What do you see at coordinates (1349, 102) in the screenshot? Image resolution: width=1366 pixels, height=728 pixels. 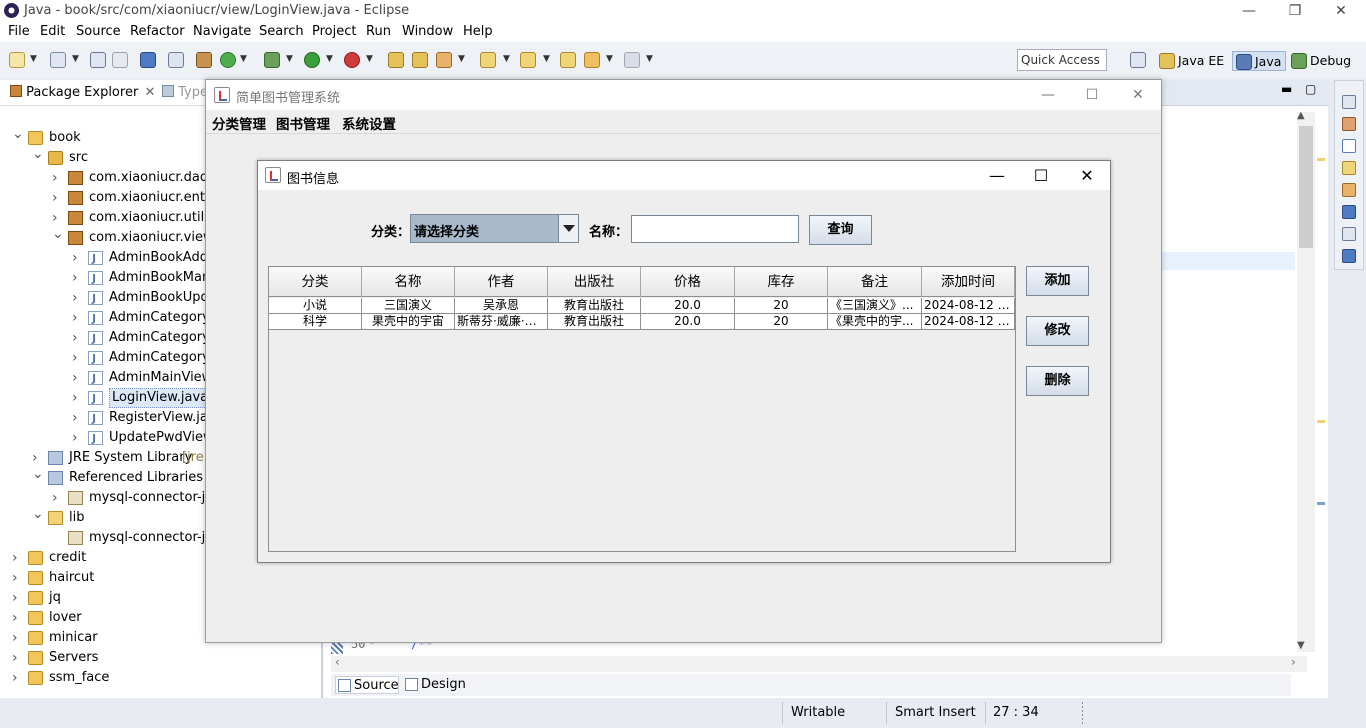 I see `restore-icon` at bounding box center [1349, 102].